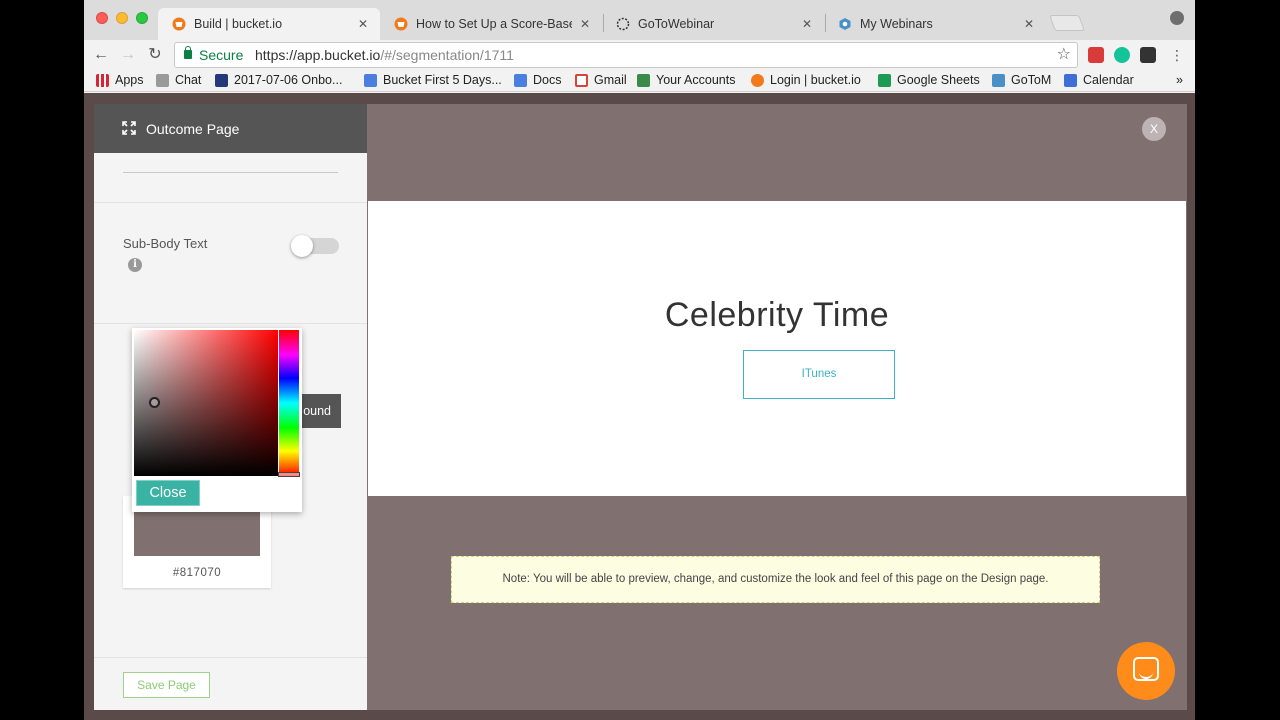  Describe the element at coordinates (102, 18) in the screenshot. I see `close-window-button` at that location.